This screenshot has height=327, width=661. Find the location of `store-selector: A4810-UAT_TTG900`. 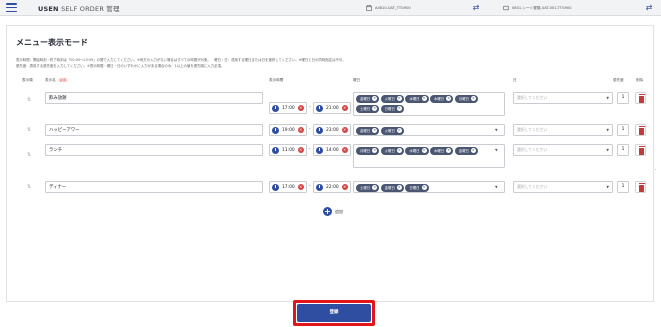

store-selector: A4810-UAT_TTG900 is located at coordinates (388, 8).